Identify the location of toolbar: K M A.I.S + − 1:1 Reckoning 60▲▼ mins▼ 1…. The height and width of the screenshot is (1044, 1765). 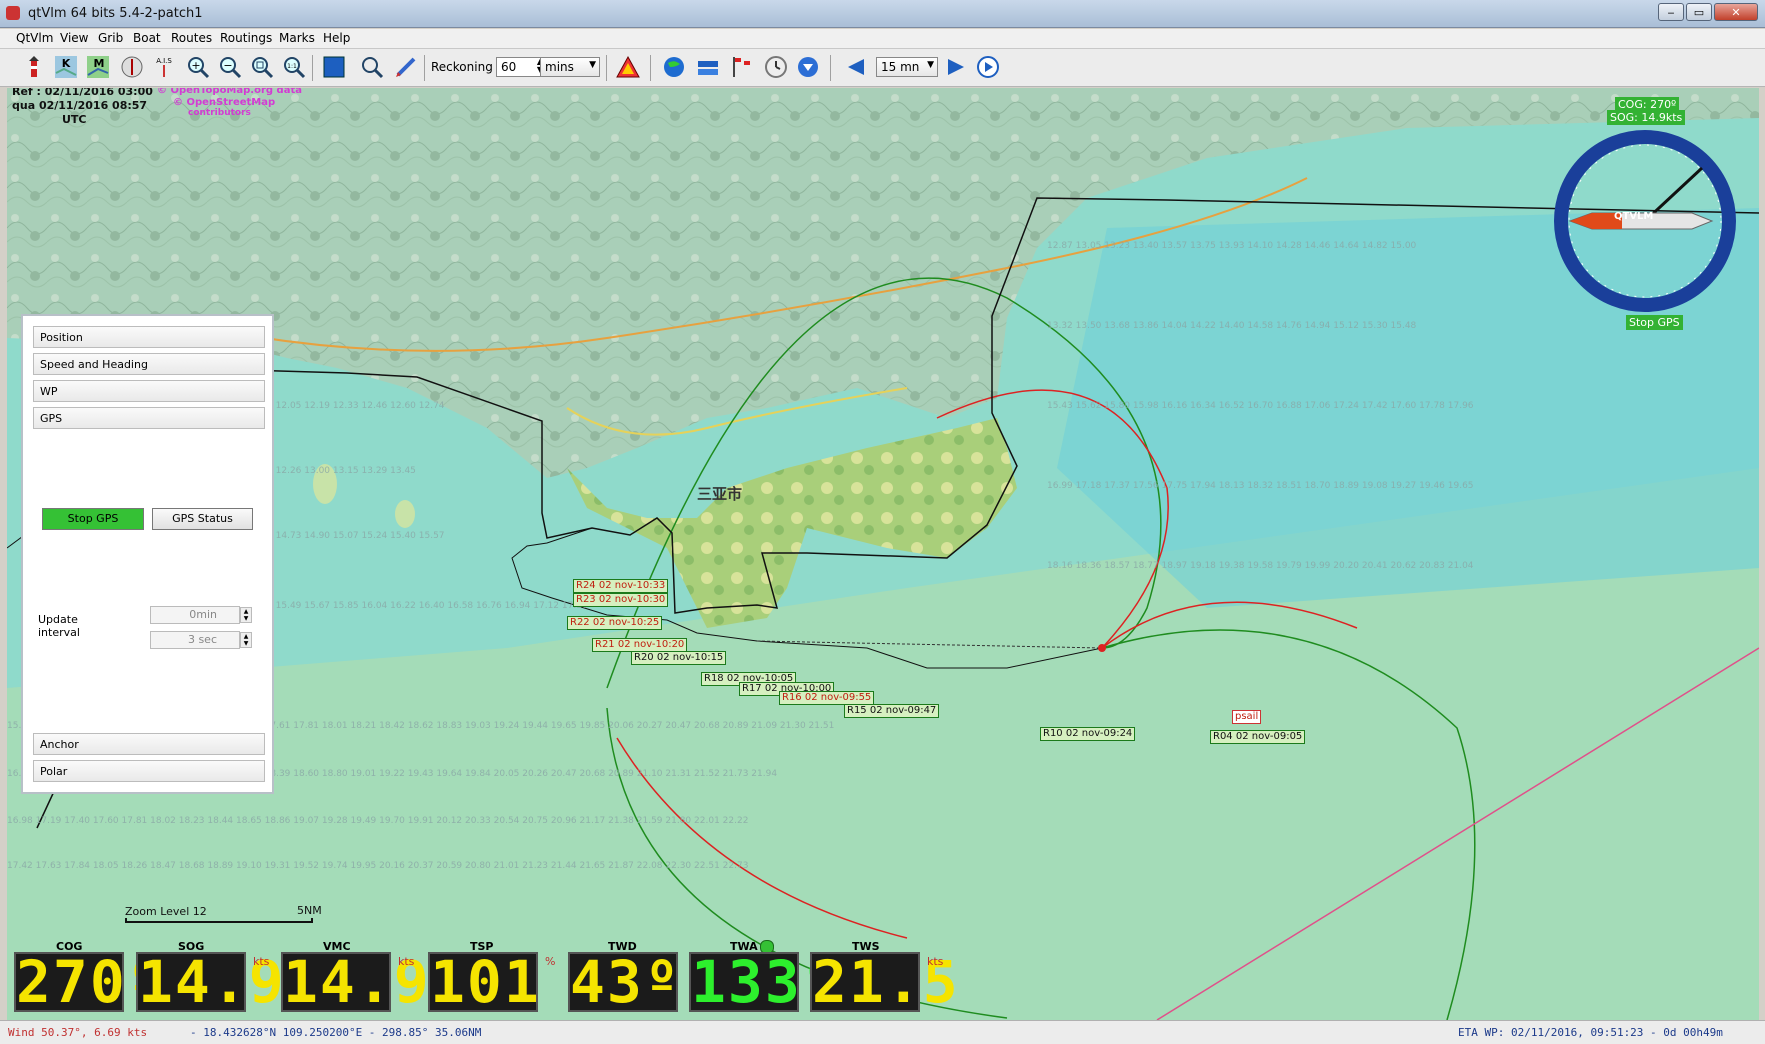
(882, 68).